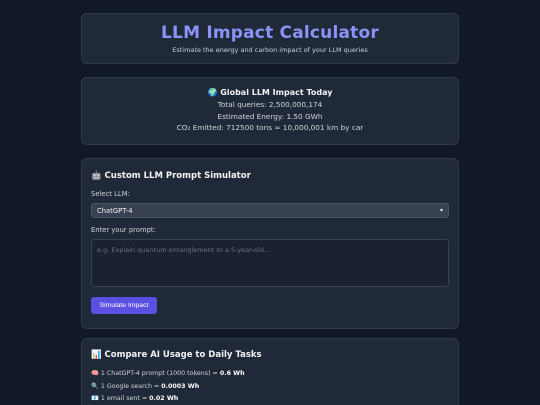 This screenshot has width=540, height=405. I want to click on simulator-title: 🤖 Custom LLM Prompt Simulator, so click(171, 176).